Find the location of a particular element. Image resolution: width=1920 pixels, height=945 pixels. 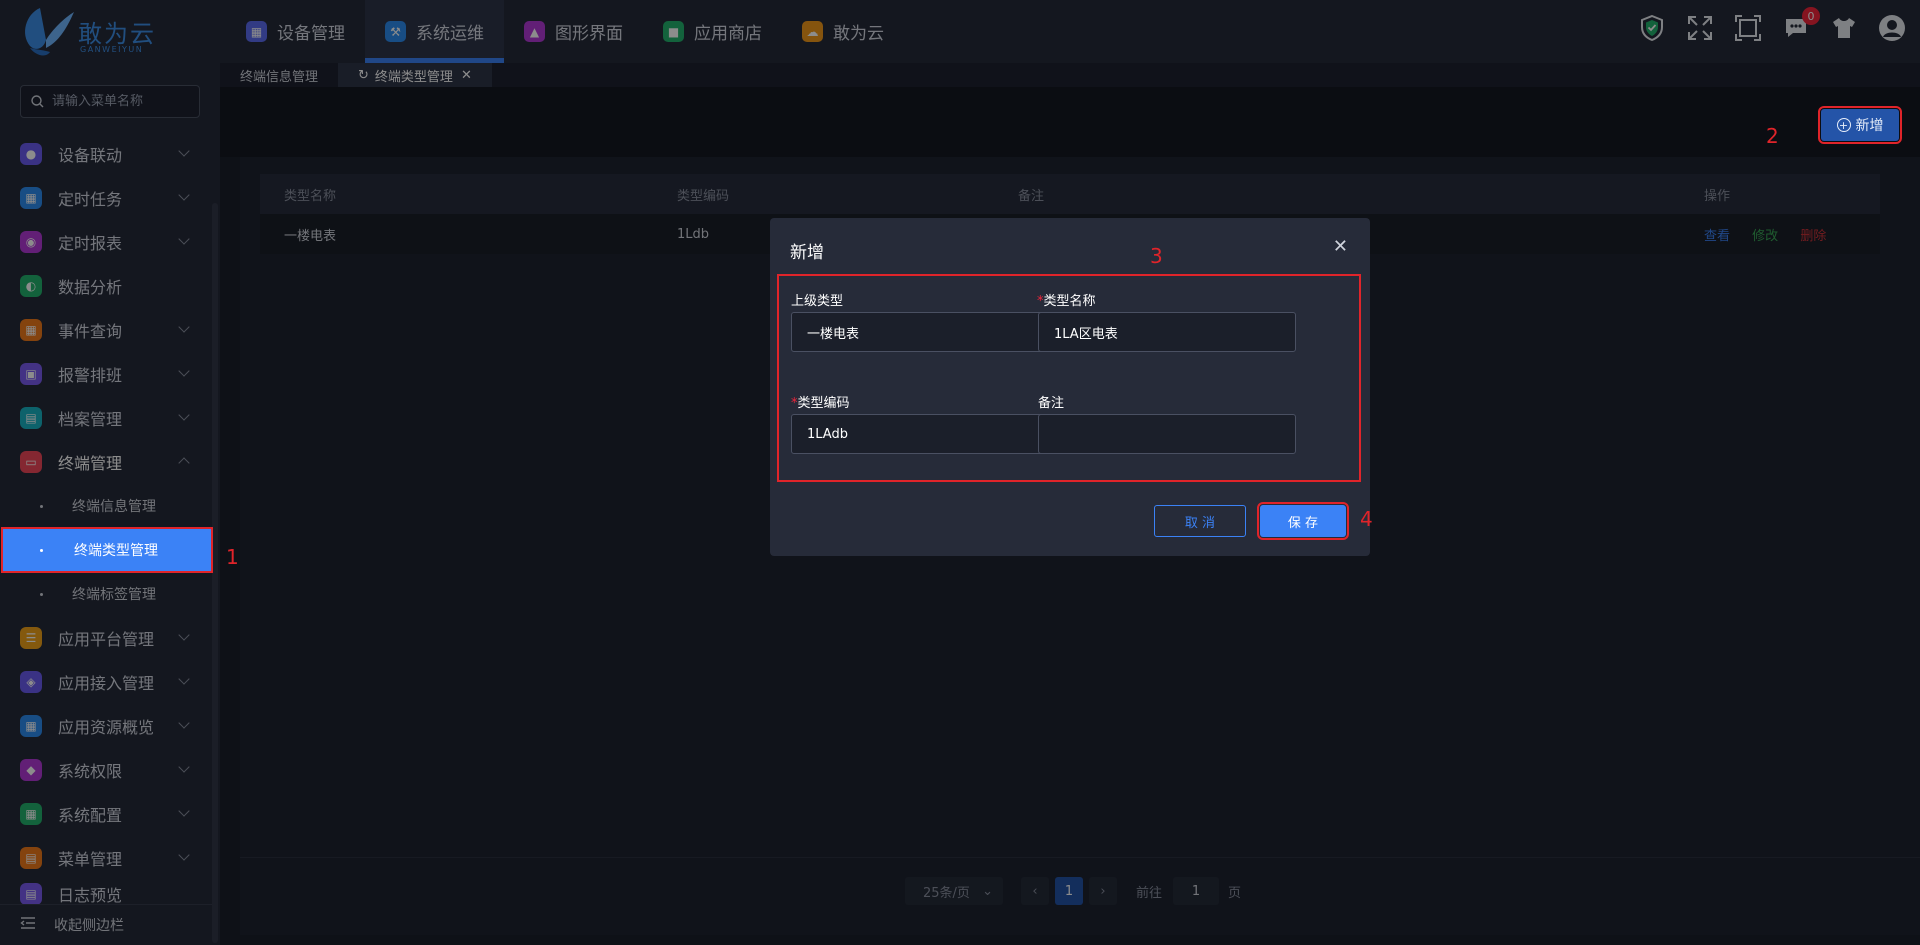

type-name-label: *类型名称 is located at coordinates (1066, 299).